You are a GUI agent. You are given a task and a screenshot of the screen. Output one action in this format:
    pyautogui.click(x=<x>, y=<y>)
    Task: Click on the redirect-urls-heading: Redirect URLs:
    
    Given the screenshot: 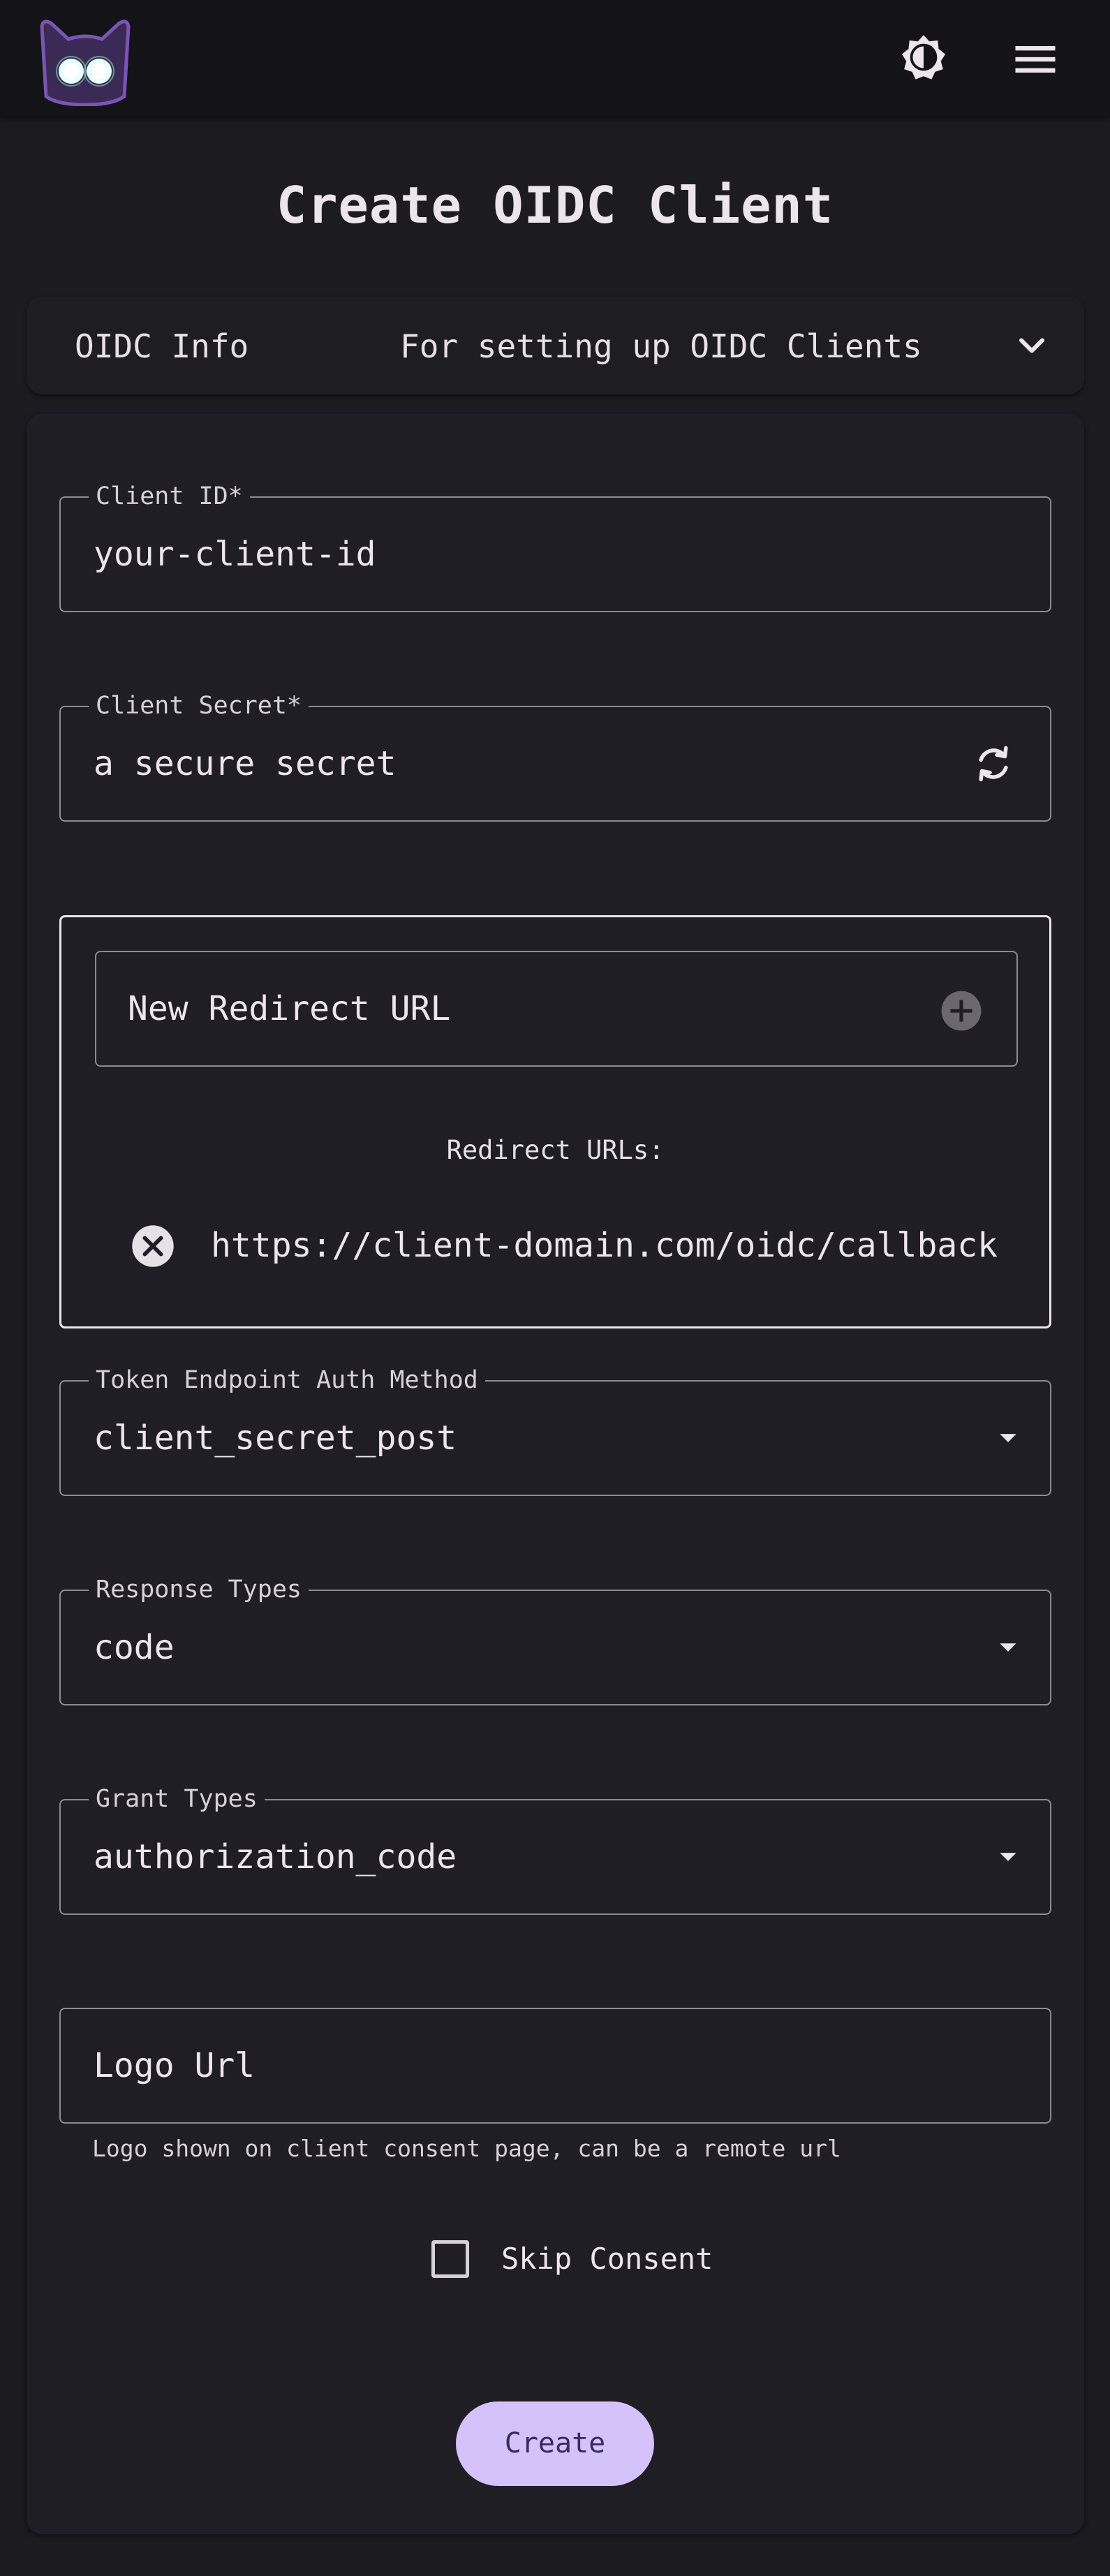 What is the action you would take?
    pyautogui.click(x=555, y=1150)
    